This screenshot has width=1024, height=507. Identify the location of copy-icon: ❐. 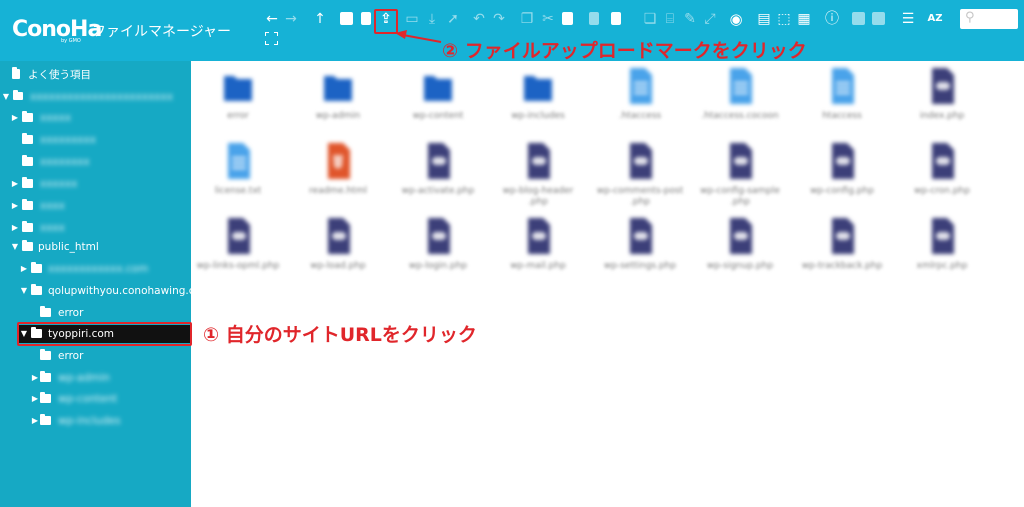
(527, 19).